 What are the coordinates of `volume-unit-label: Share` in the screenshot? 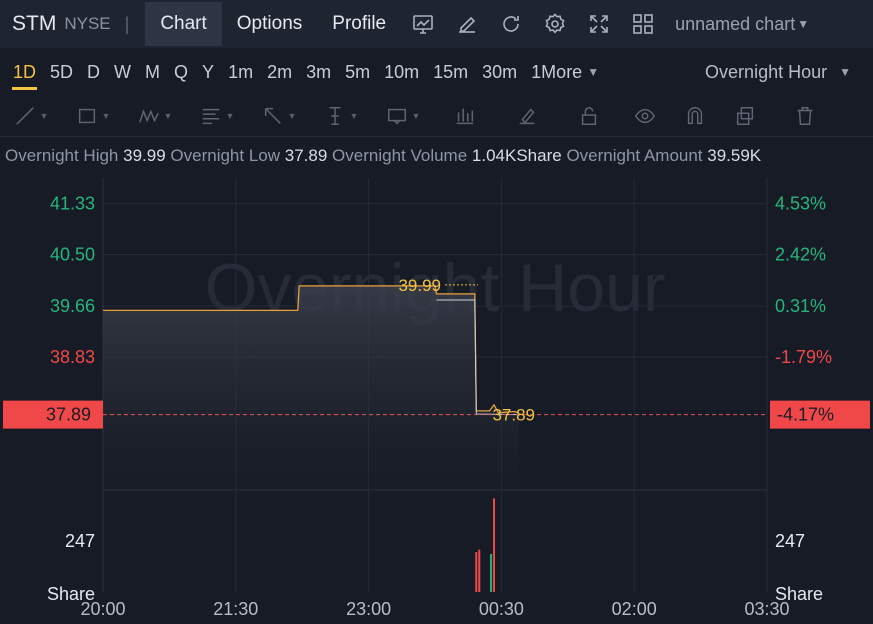 It's located at (71, 594).